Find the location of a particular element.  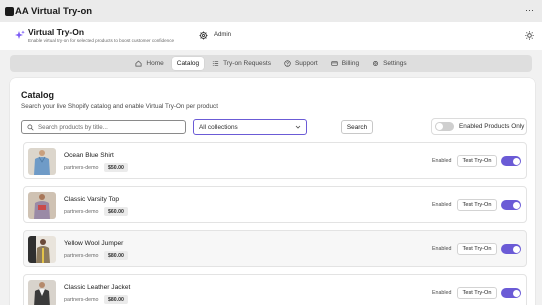

search-field is located at coordinates (103, 127).